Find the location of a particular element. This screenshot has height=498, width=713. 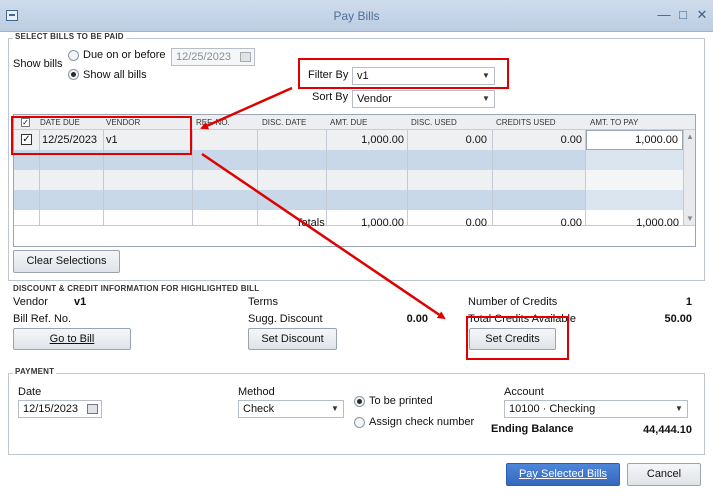

arrow-row-to-set-credits is located at coordinates (323, 236).